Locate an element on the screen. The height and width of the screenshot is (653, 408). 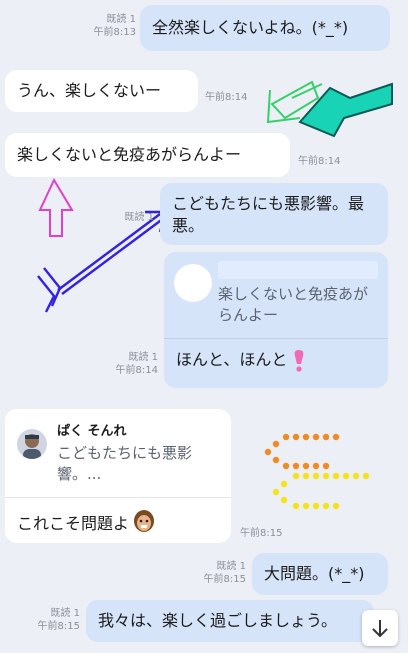
face-emoji-icon is located at coordinates (144, 524).